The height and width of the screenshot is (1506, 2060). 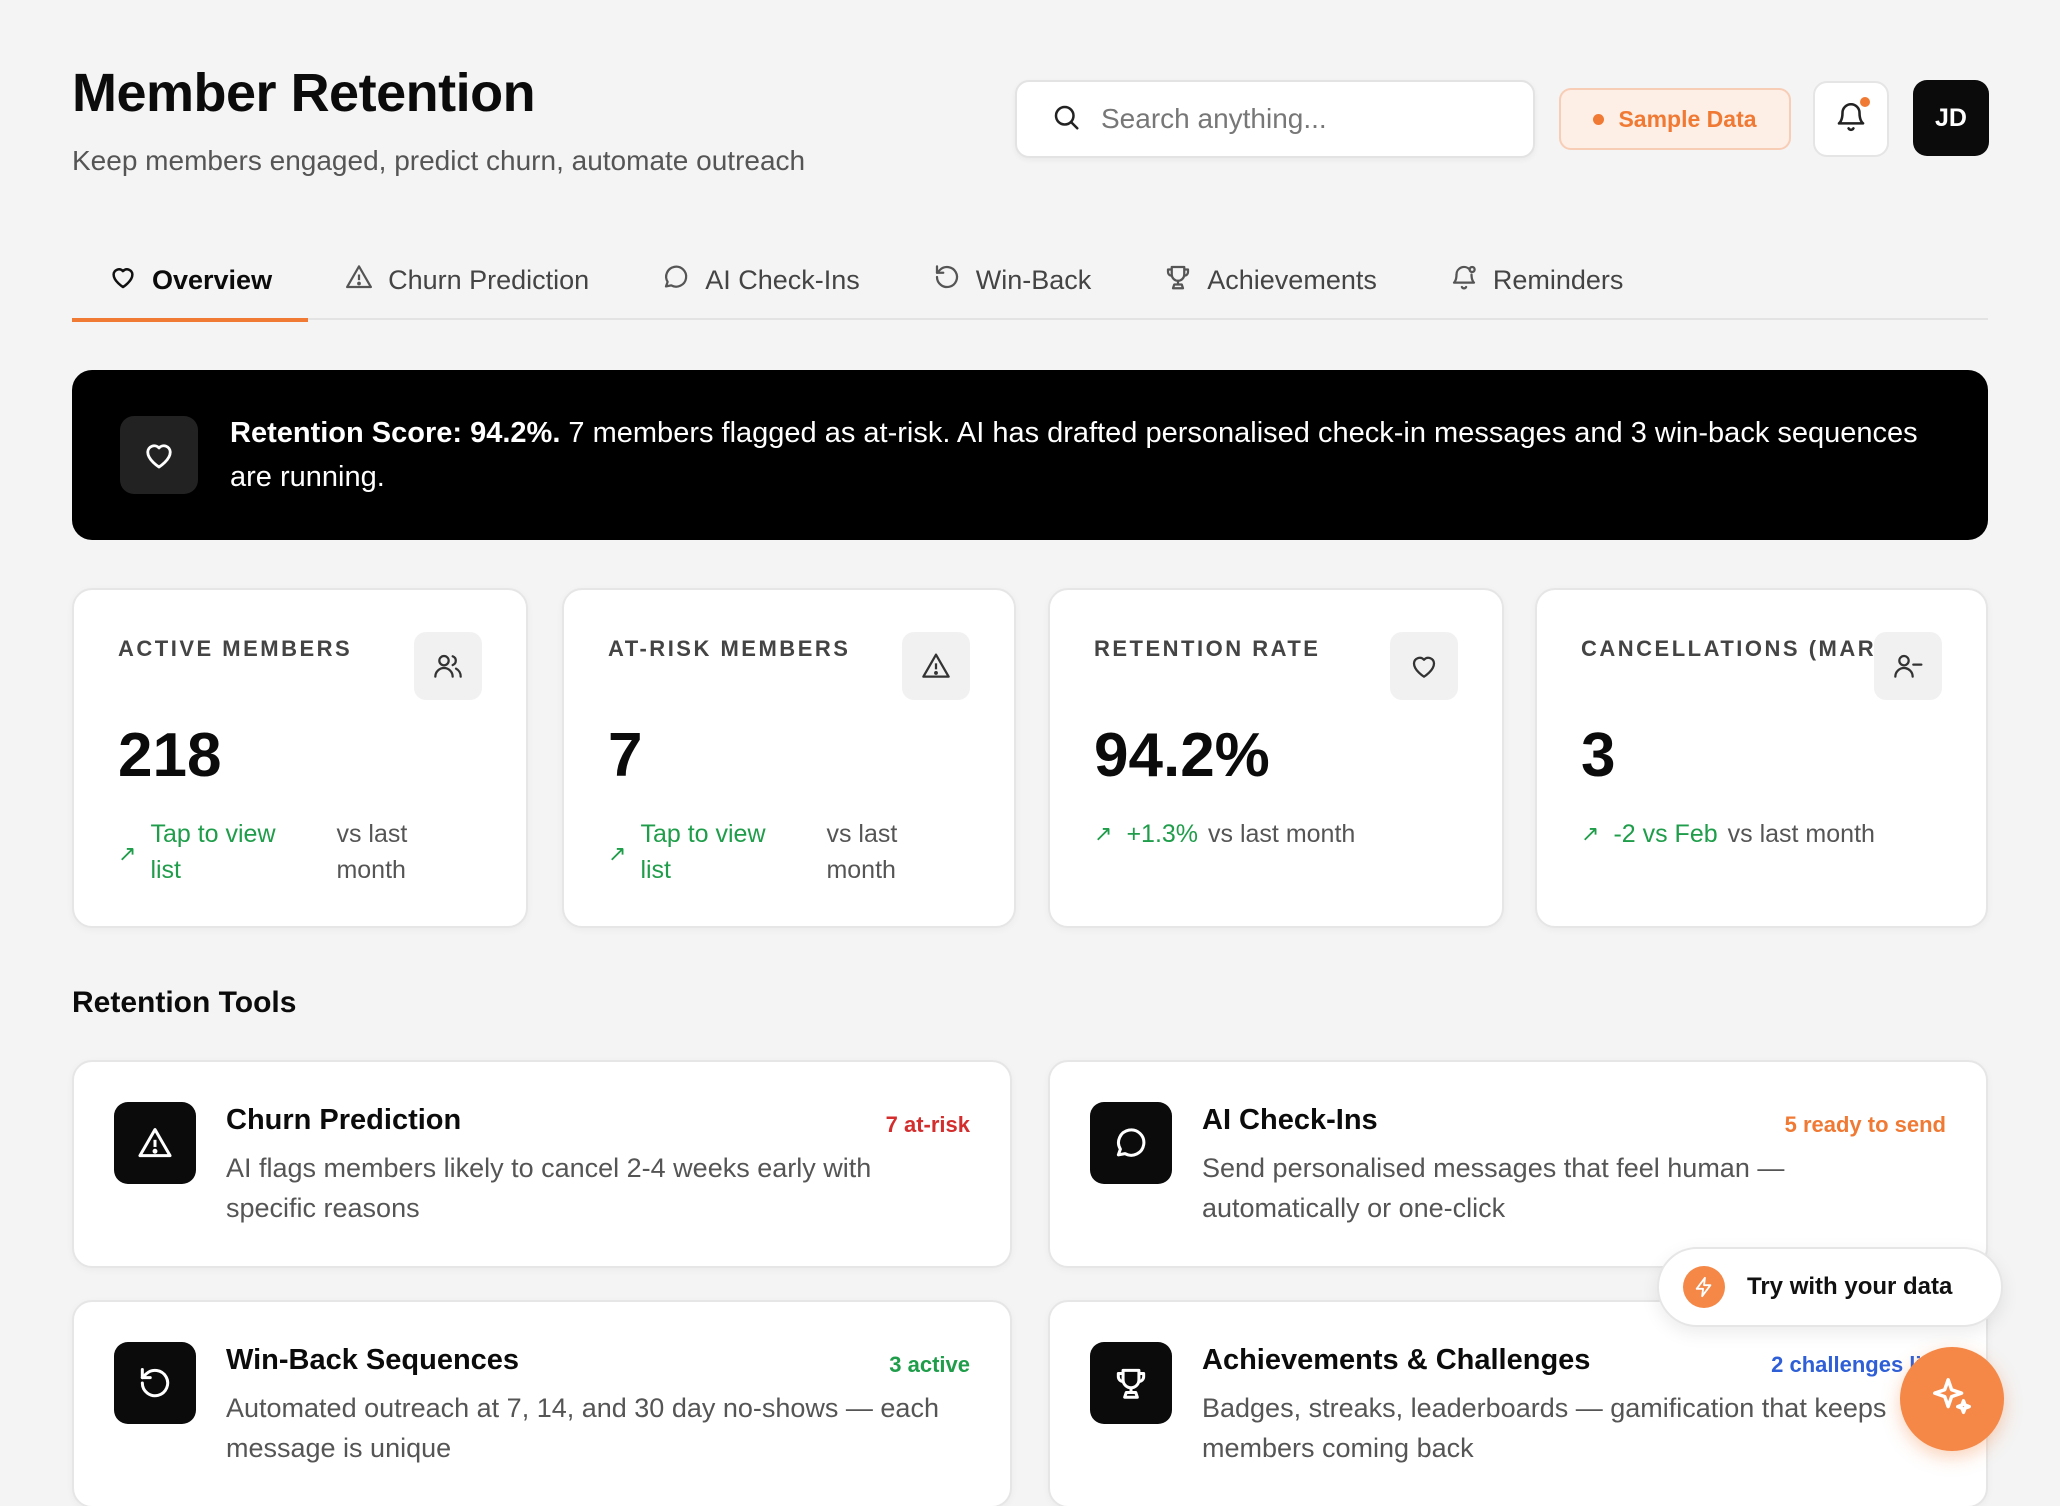 What do you see at coordinates (1207, 648) in the screenshot?
I see `stat-label: RETENTION RATE` at bounding box center [1207, 648].